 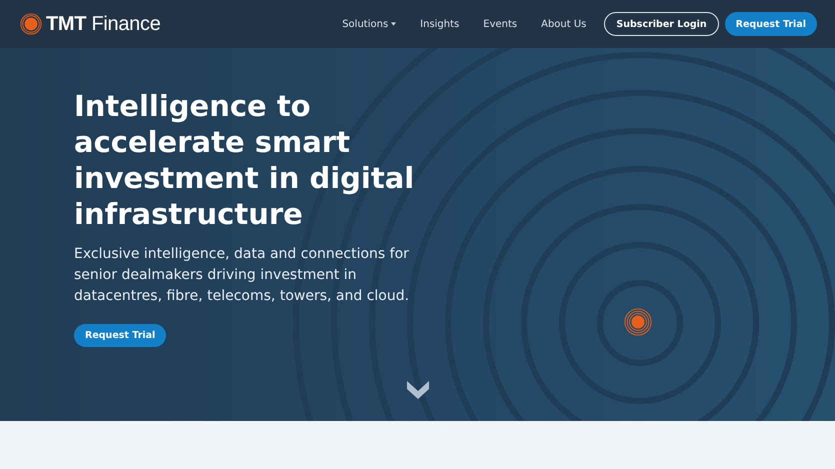 I want to click on nav-link: Events, so click(x=500, y=24).